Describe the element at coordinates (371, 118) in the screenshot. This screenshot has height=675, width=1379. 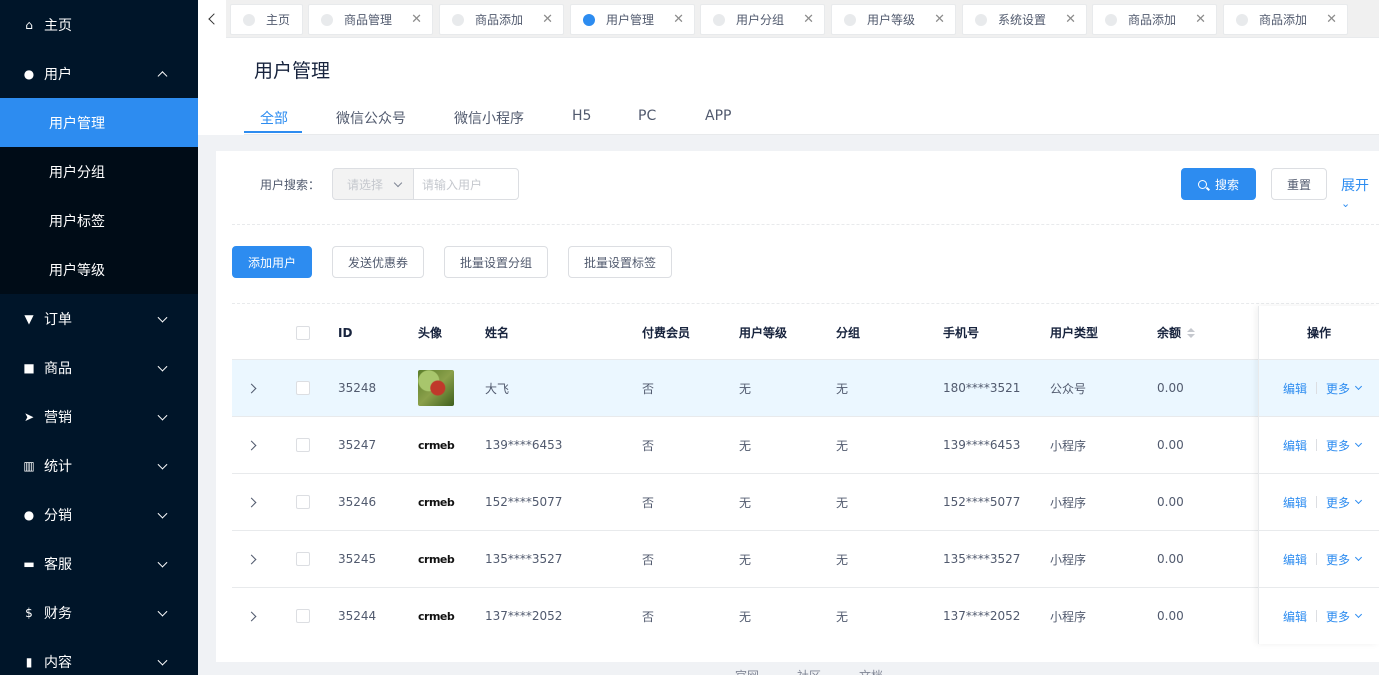
I see `subtab-wechat-official: 微信公众号` at that location.